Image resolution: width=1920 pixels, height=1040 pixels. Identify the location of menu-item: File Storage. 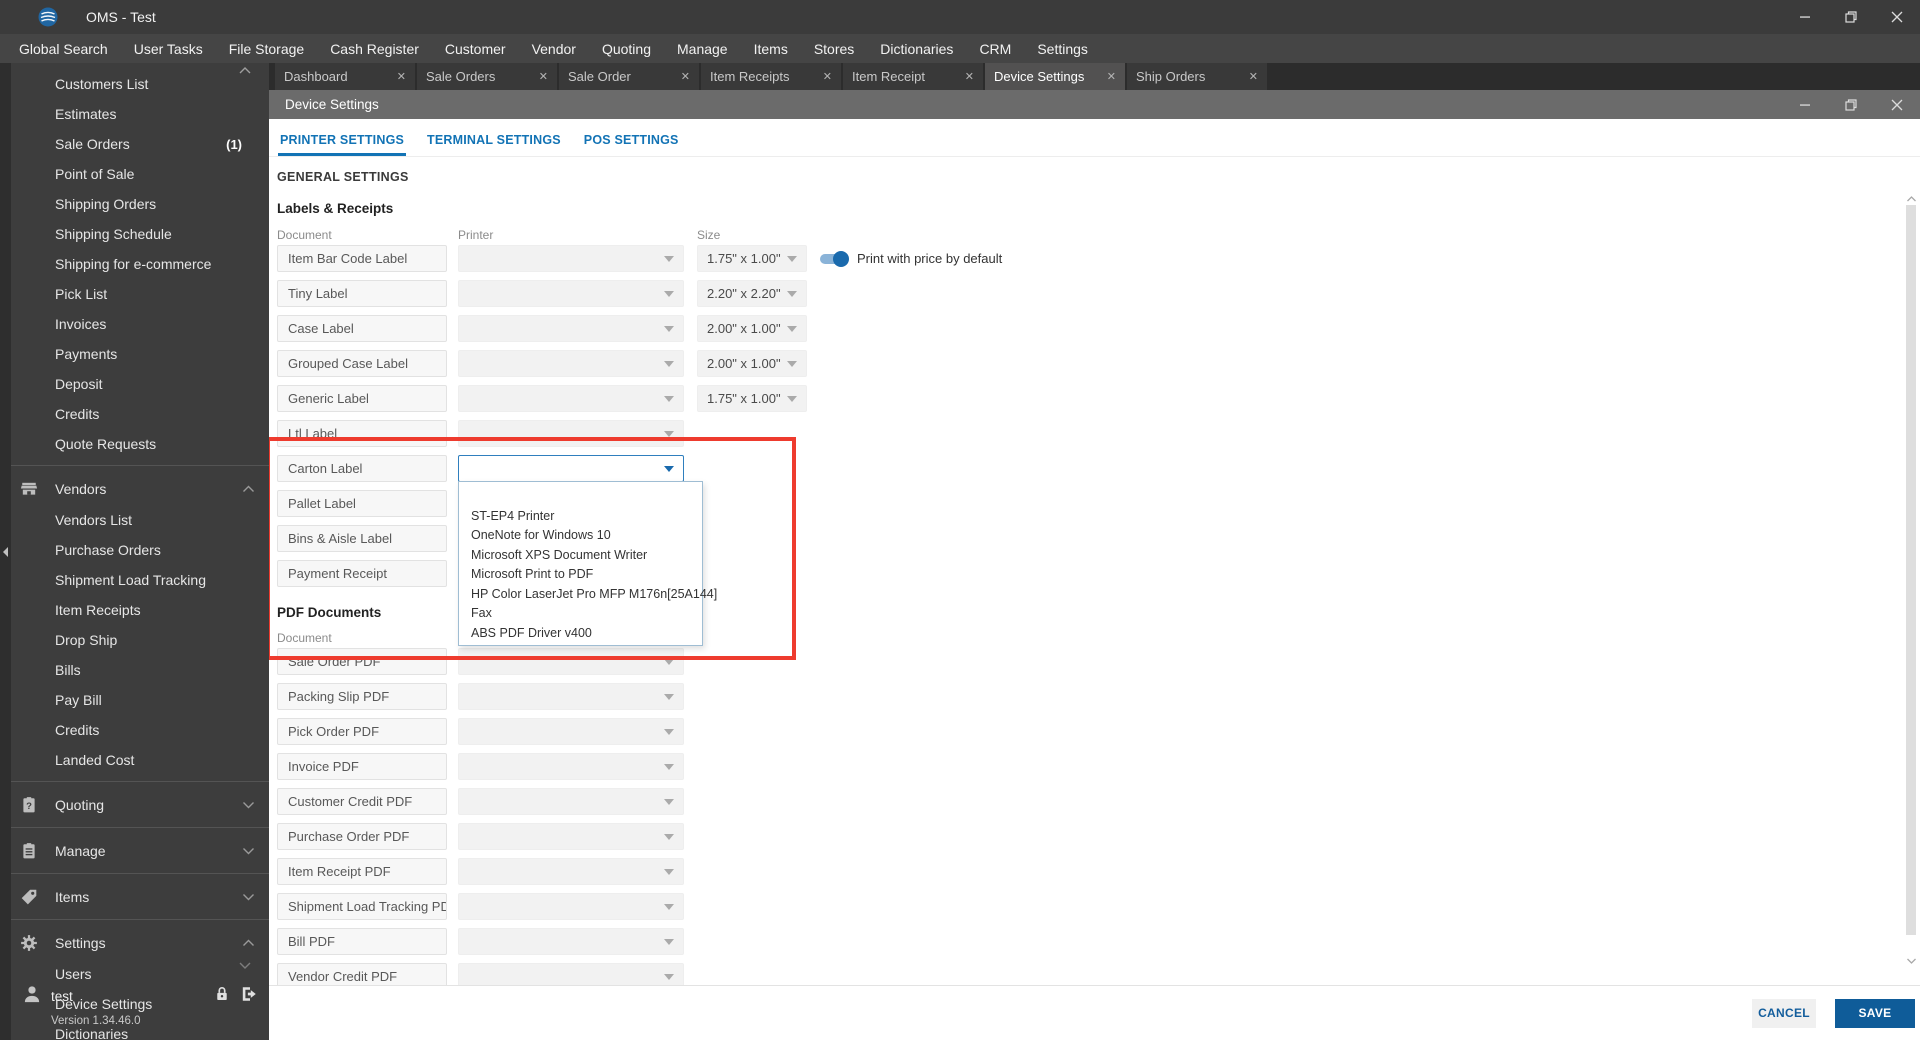
(266, 48).